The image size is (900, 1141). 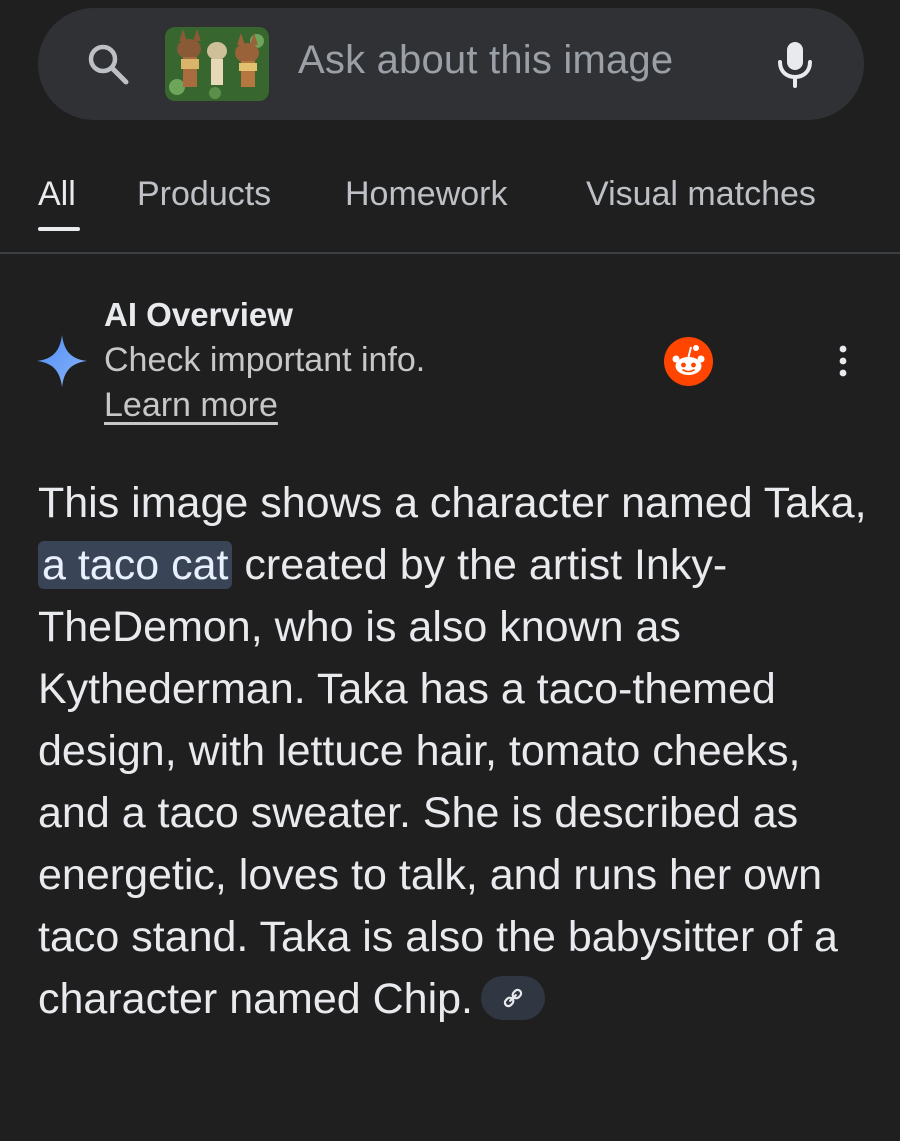 What do you see at coordinates (843, 361) in the screenshot?
I see `more-vert-icon` at bounding box center [843, 361].